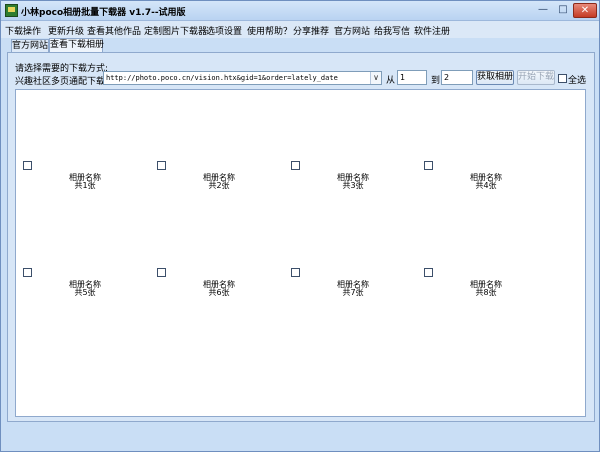 The image size is (600, 452). Describe the element at coordinates (543, 10) in the screenshot. I see `minimize-button: —` at that location.